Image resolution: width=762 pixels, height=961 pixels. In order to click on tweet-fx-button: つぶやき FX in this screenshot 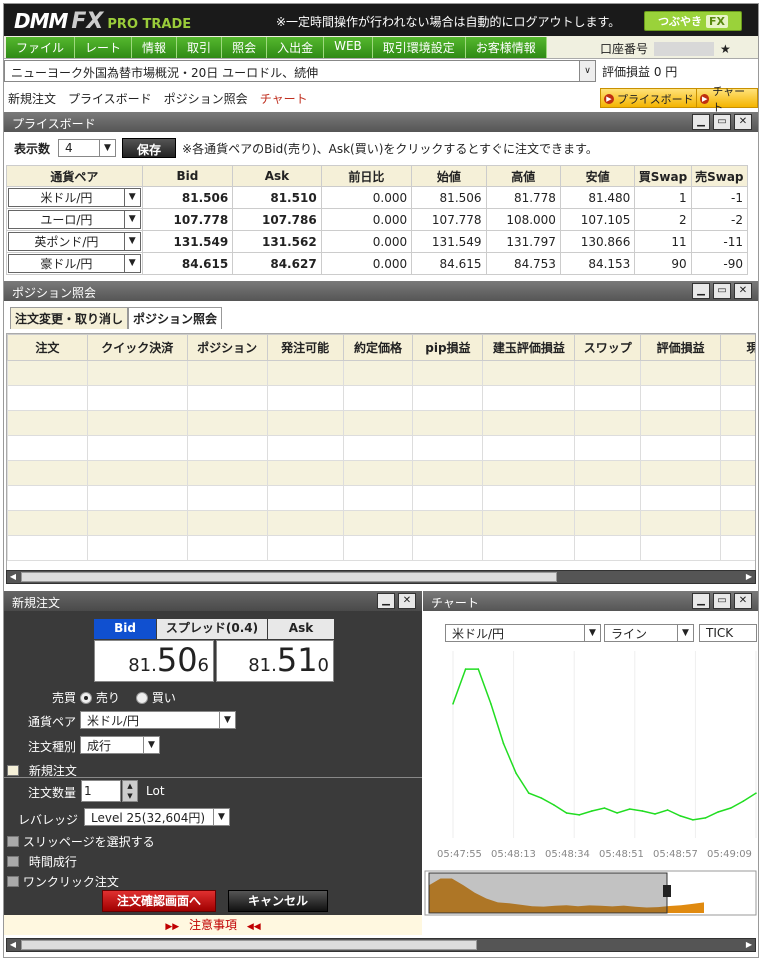, I will do `click(693, 21)`.